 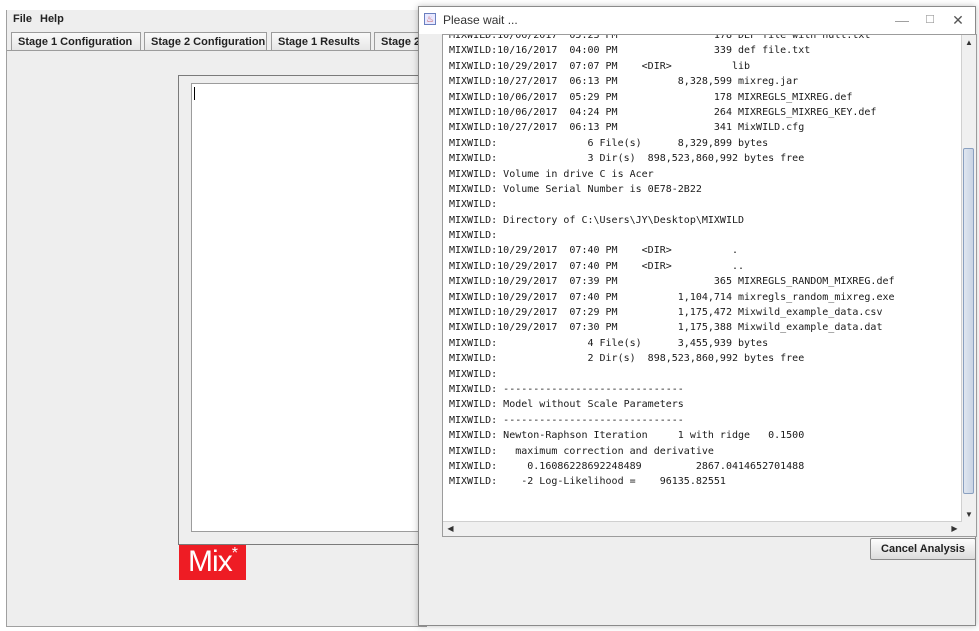 I want to click on mix-logo: Mix*, so click(x=212, y=562).